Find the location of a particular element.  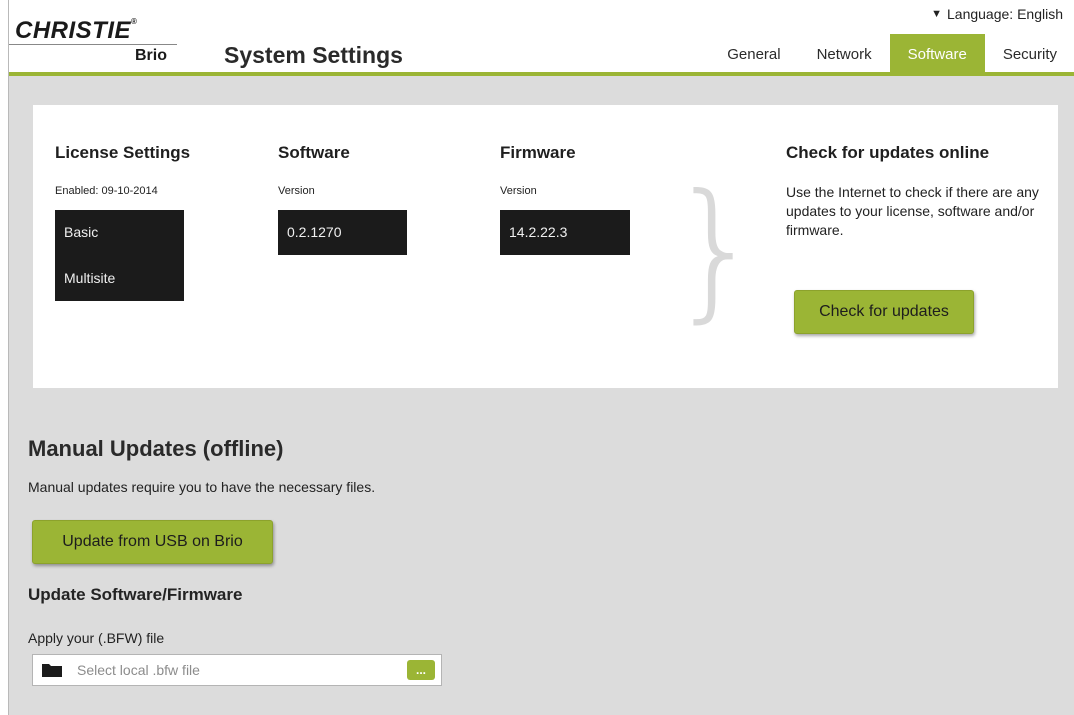

license-item: Multisite is located at coordinates (90, 278).